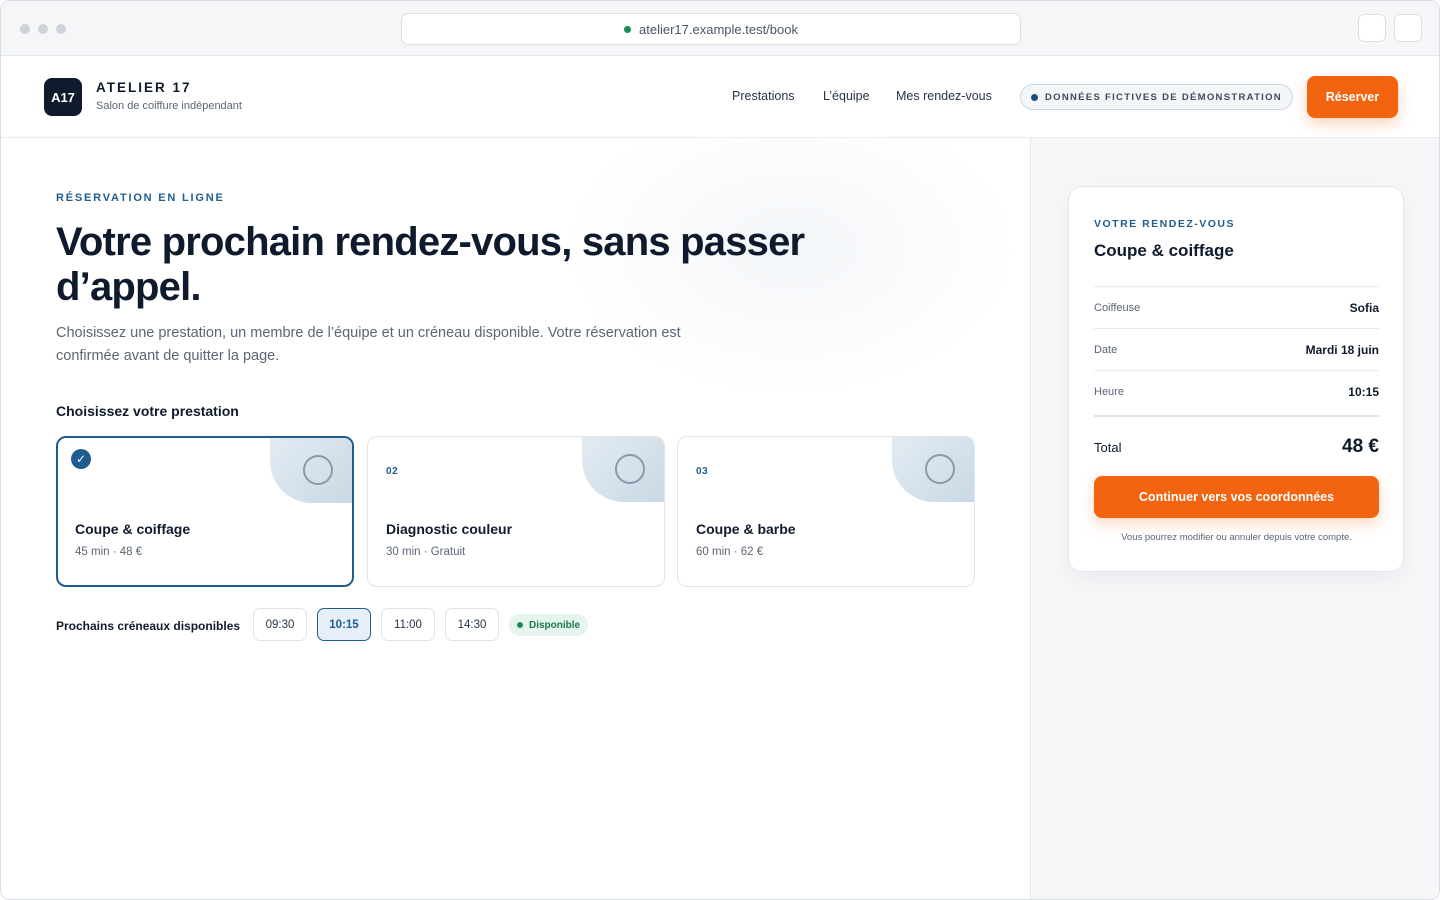 This screenshot has height=900, width=1440. What do you see at coordinates (1106, 349) in the screenshot?
I see `summary-key: Date` at bounding box center [1106, 349].